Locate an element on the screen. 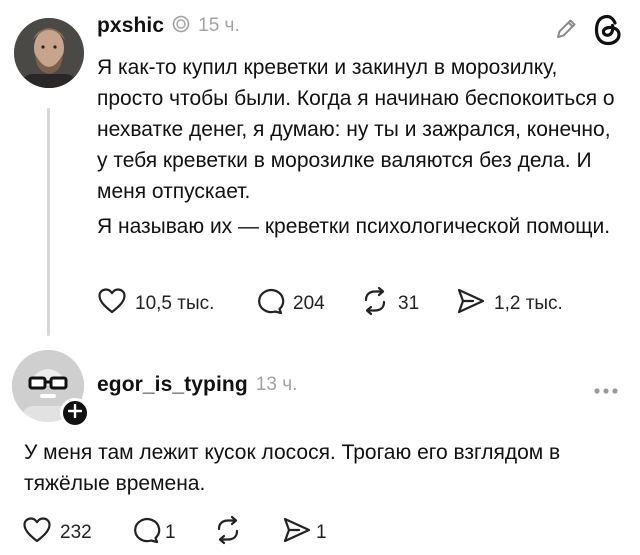 Image resolution: width=640 pixels, height=555 pixels. reply-like-count: 232 is located at coordinates (76, 532).